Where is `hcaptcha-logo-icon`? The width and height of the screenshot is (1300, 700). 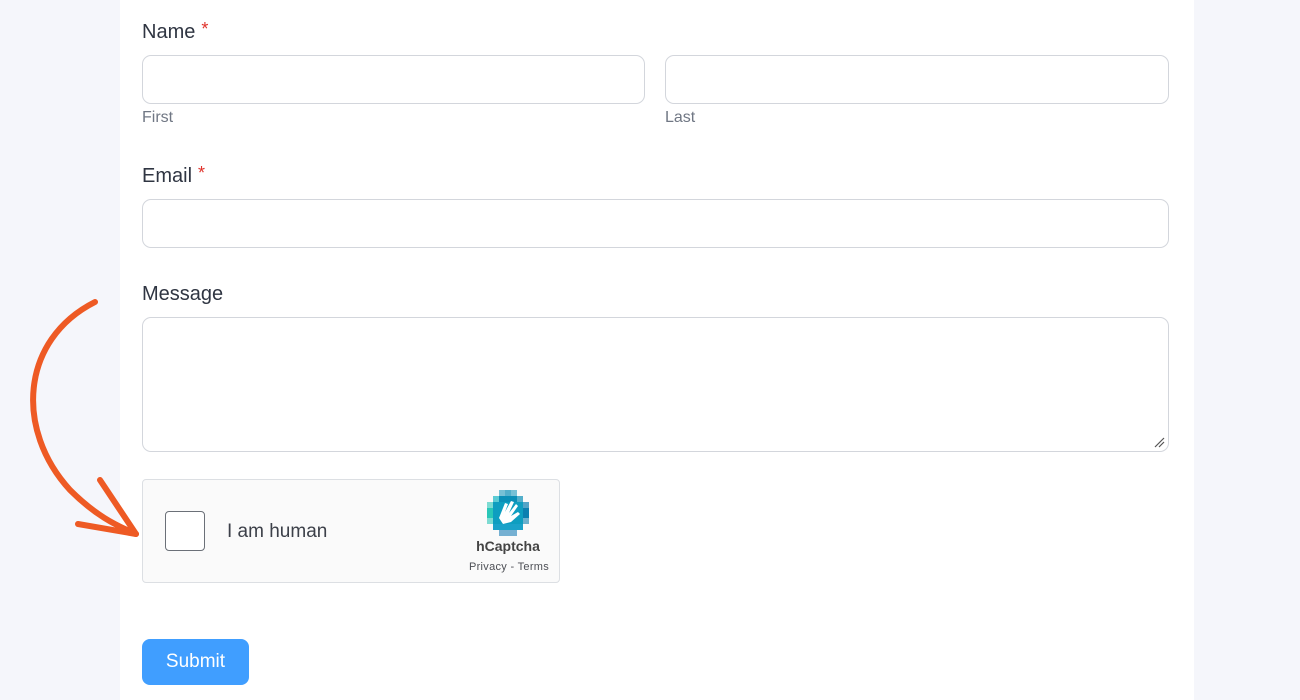
hcaptcha-logo-icon is located at coordinates (508, 513).